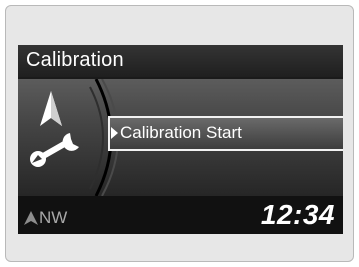 This screenshot has width=359, height=267. I want to click on navigation-arrow-icon, so click(51, 108).